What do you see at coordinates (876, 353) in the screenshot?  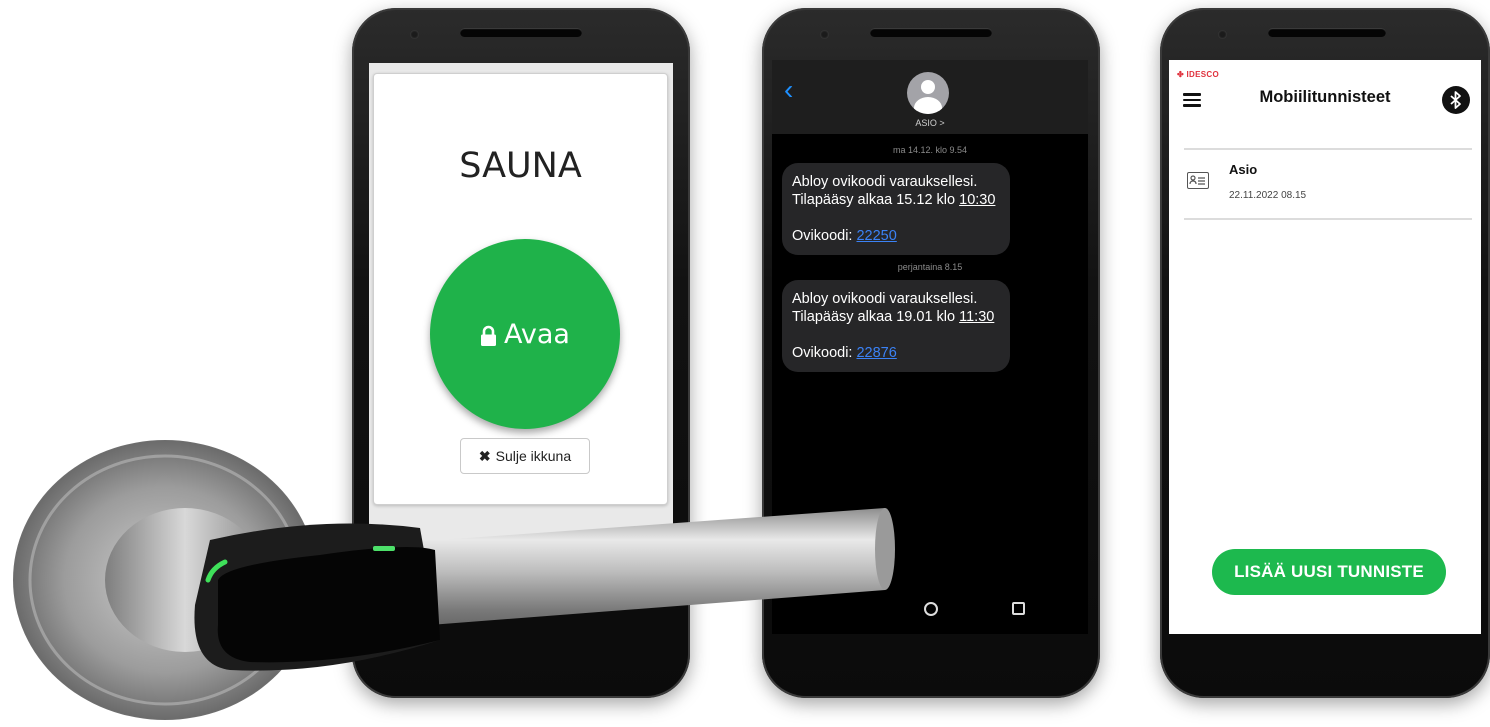 I see `door-code-link: 22876` at bounding box center [876, 353].